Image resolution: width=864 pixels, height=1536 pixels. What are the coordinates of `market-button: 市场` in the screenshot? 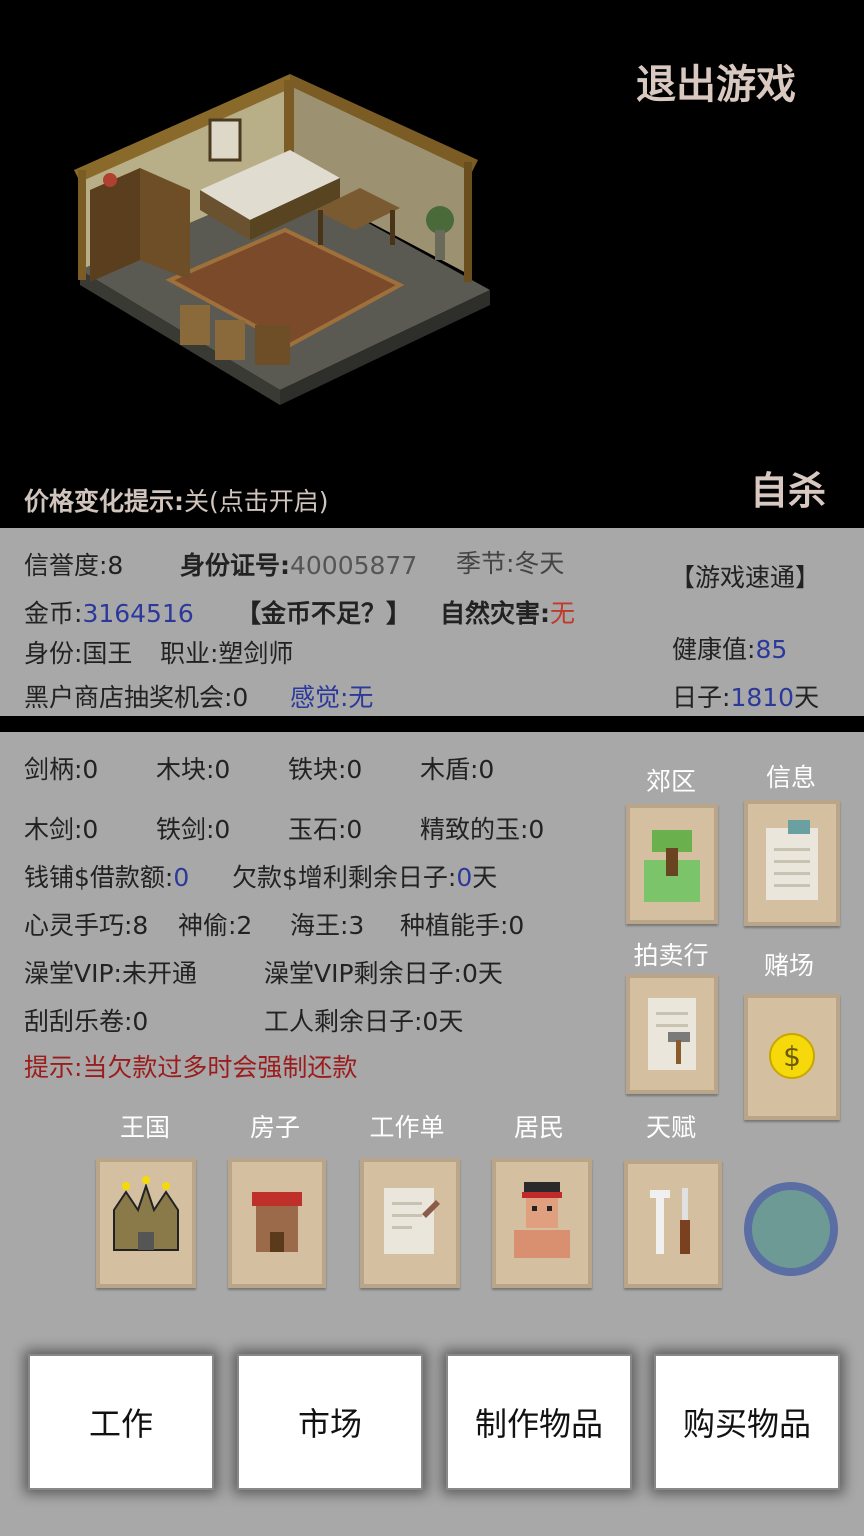 It's located at (330, 1422).